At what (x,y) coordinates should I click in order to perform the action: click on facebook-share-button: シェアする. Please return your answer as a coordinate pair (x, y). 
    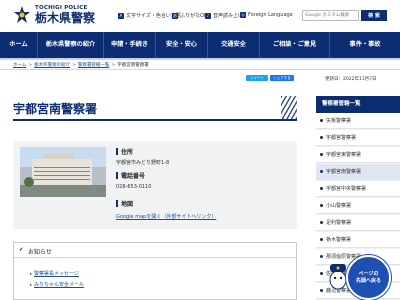
    Looking at the image, I should click on (282, 78).